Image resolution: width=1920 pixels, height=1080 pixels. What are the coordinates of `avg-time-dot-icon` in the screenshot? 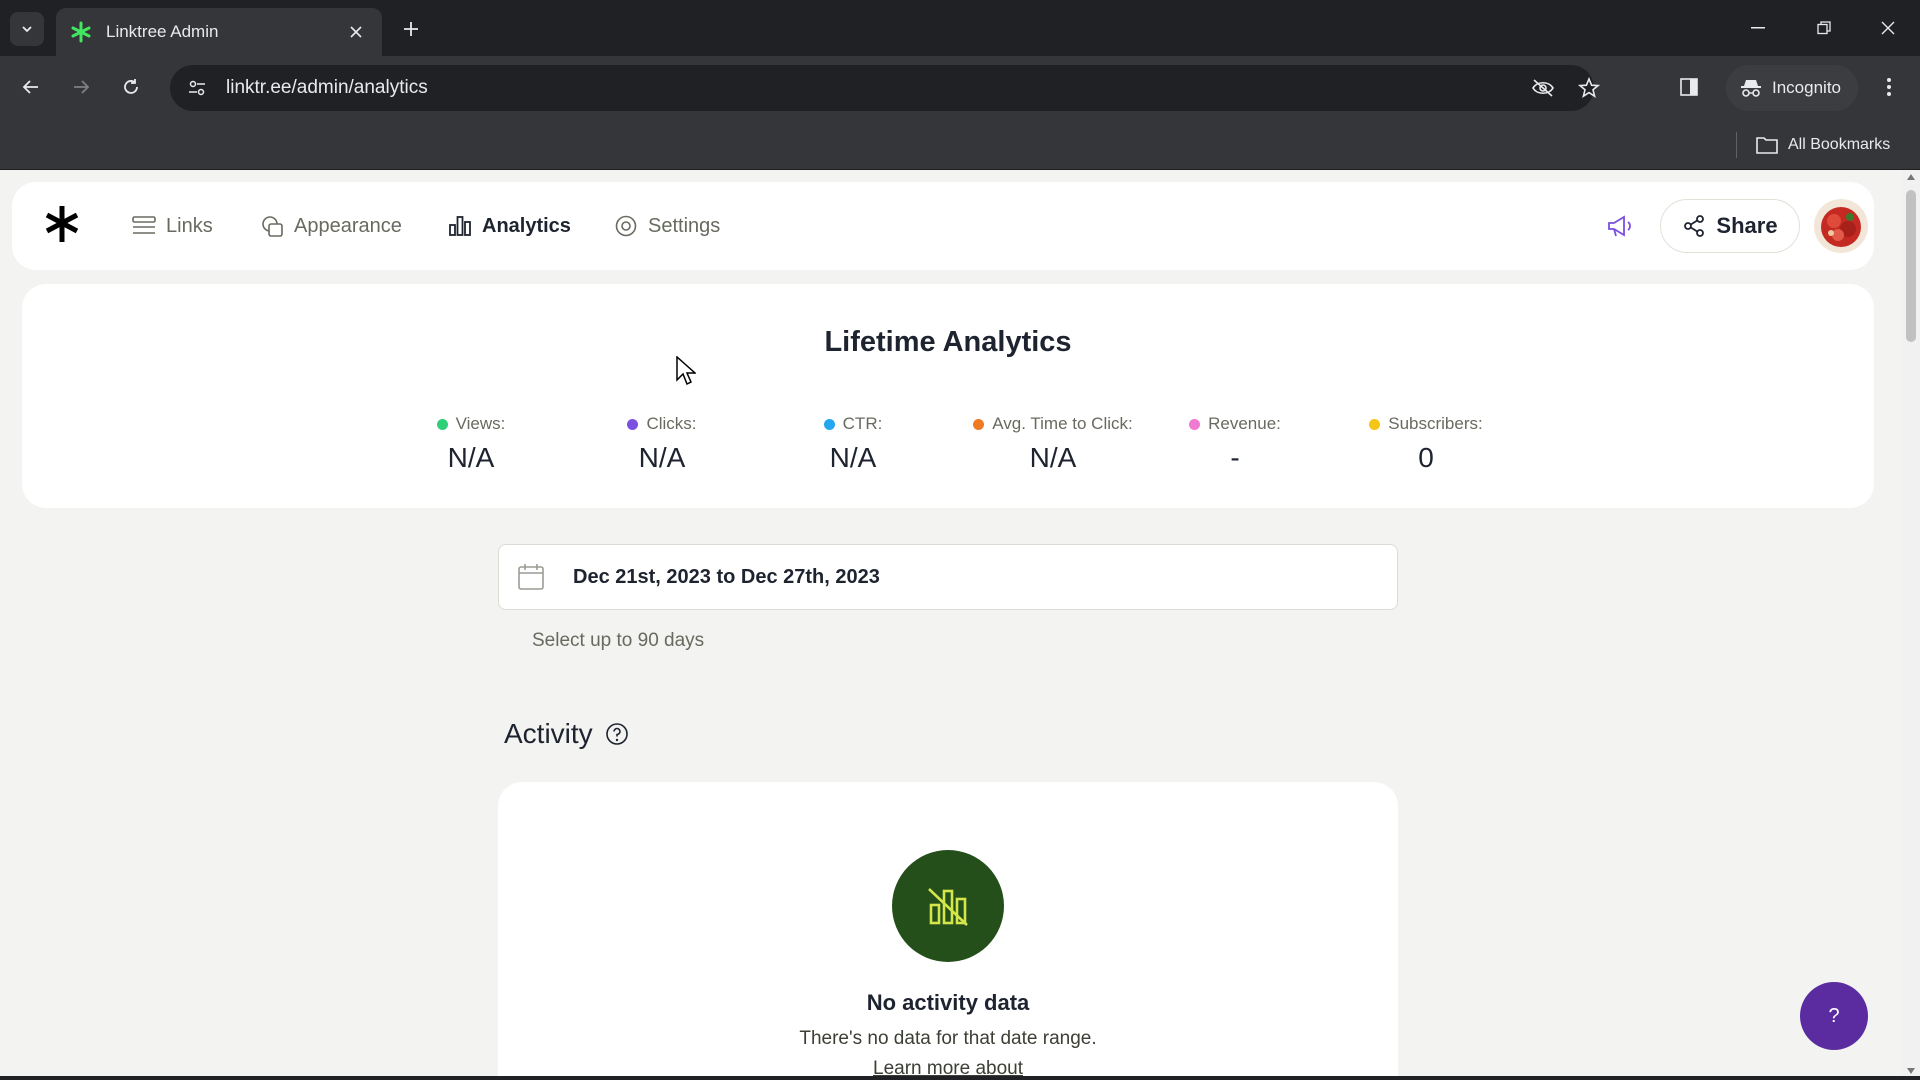 It's located at (979, 424).